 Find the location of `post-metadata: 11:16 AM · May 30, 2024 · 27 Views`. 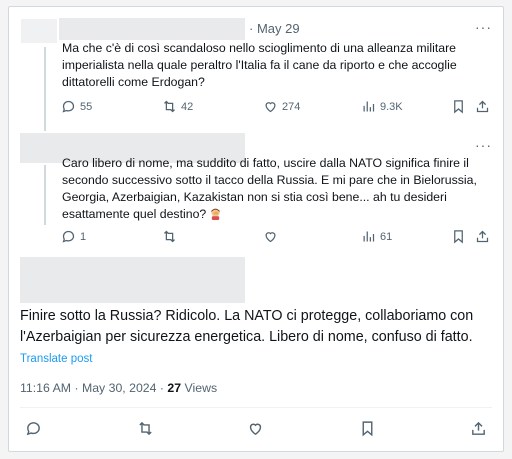

post-metadata: 11:16 AM · May 30, 2024 · 27 Views is located at coordinates (118, 388).